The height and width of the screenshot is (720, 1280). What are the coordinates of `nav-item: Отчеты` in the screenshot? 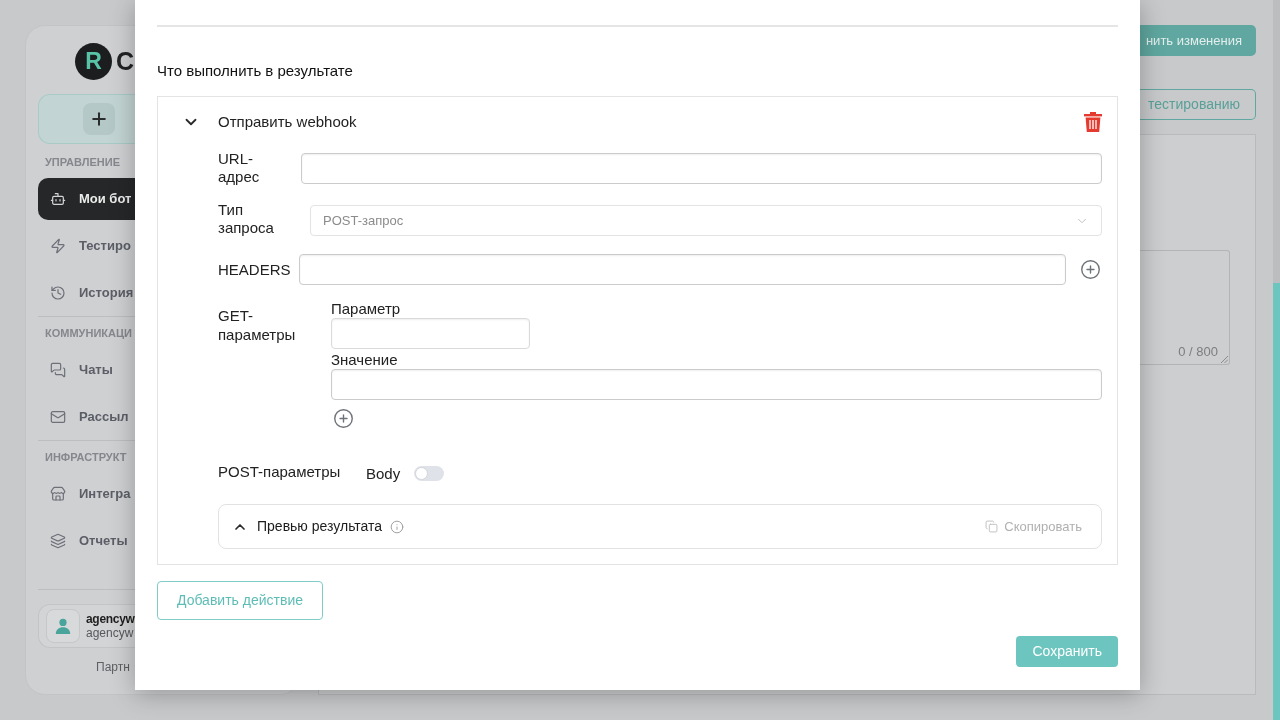 It's located at (86, 541).